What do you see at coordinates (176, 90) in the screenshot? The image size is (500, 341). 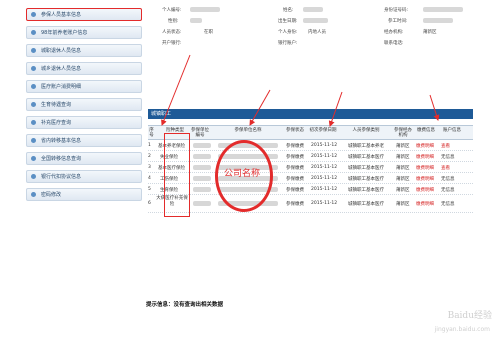 I see `arrow-insurance-type` at bounding box center [176, 90].